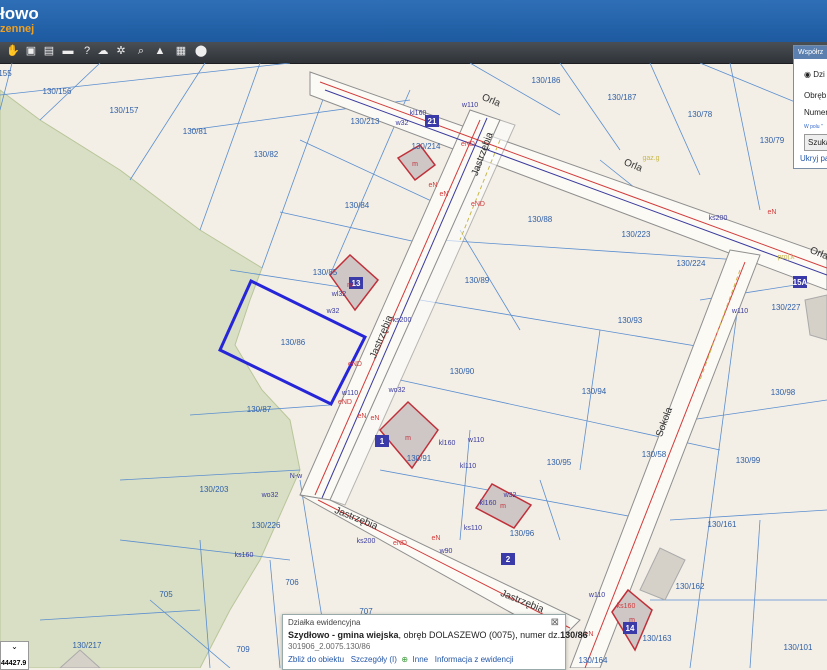 The width and height of the screenshot is (827, 670). Describe the element at coordinates (404, 659) in the screenshot. I see `plus-icon: ⊕` at that location.